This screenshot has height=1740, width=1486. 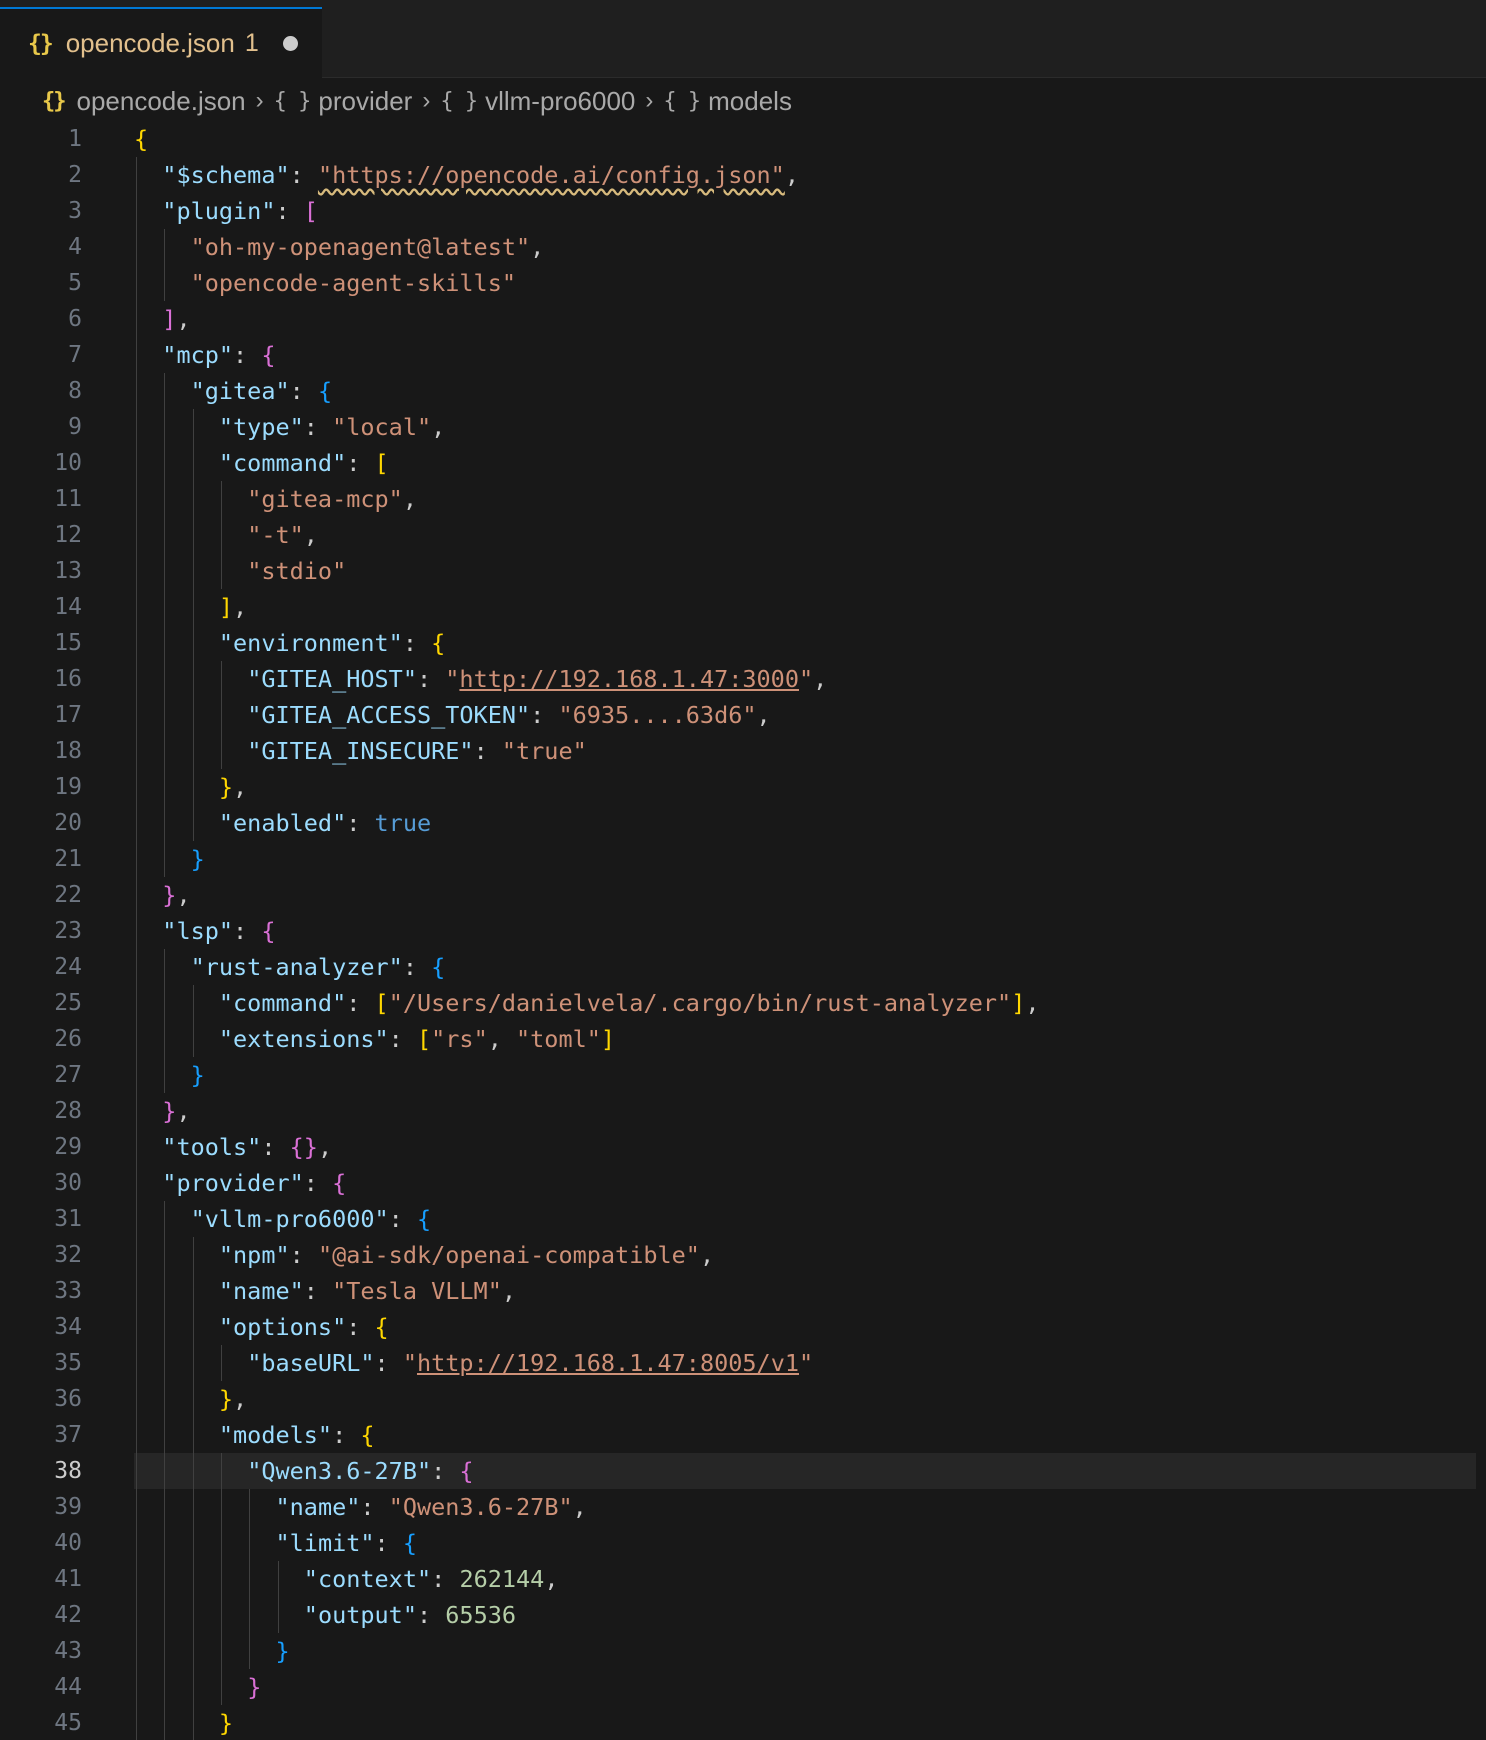 I want to click on line-number: 20, so click(x=68, y=823).